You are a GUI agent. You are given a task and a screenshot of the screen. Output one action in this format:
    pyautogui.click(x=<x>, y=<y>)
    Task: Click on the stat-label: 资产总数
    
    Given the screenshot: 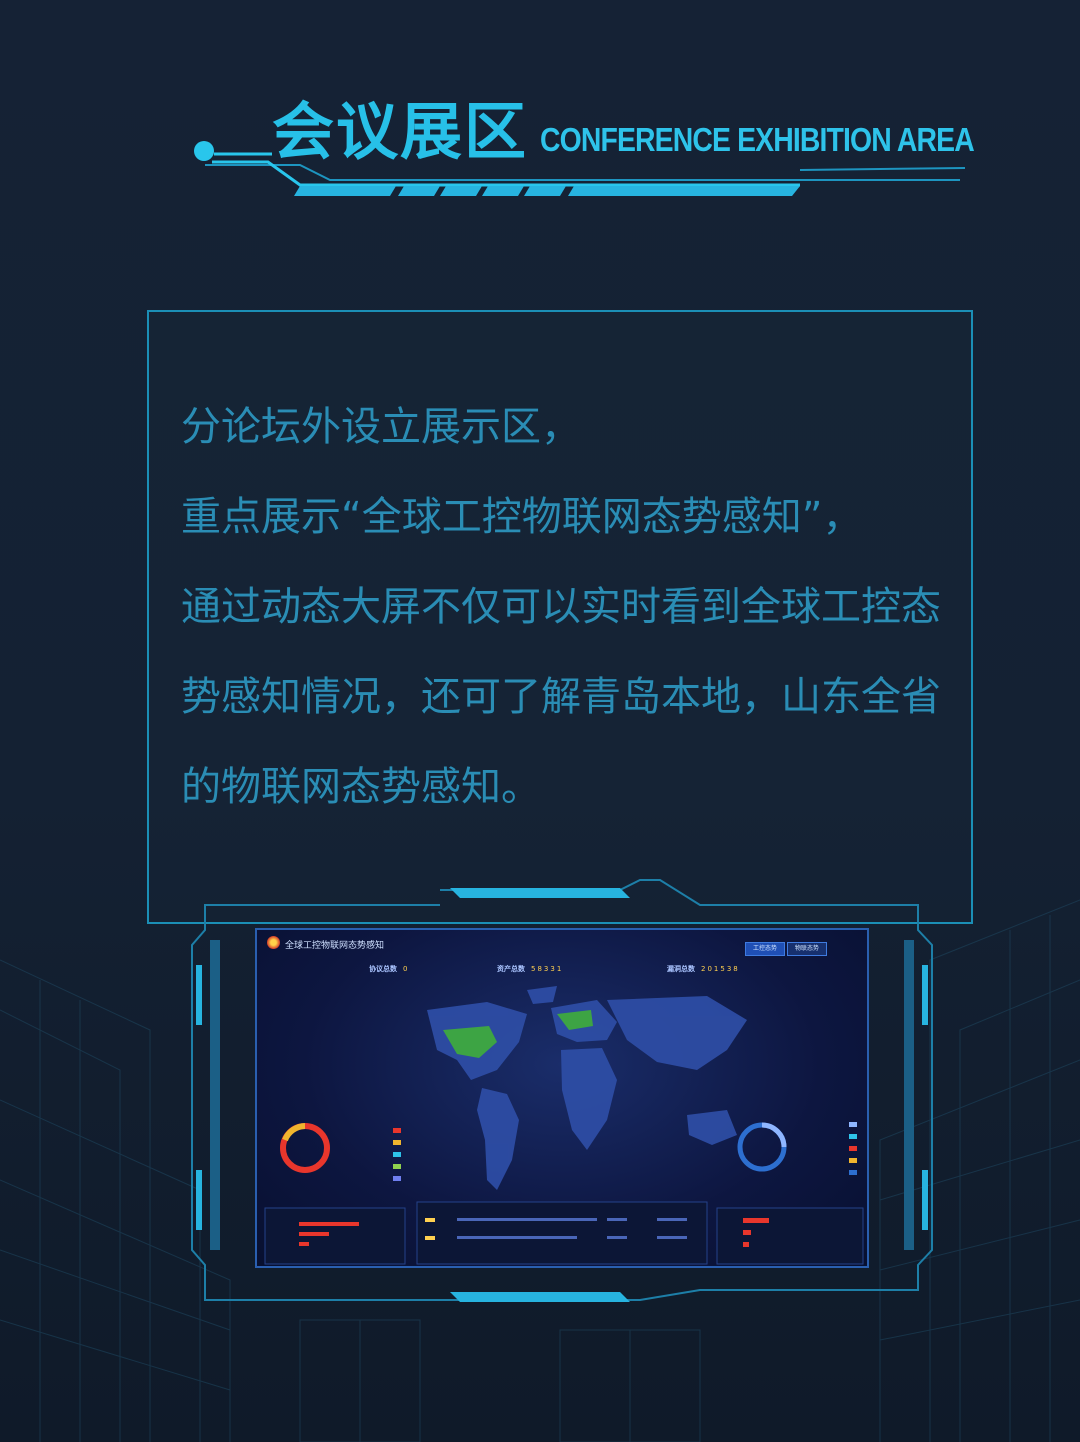 What is the action you would take?
    pyautogui.click(x=511, y=969)
    